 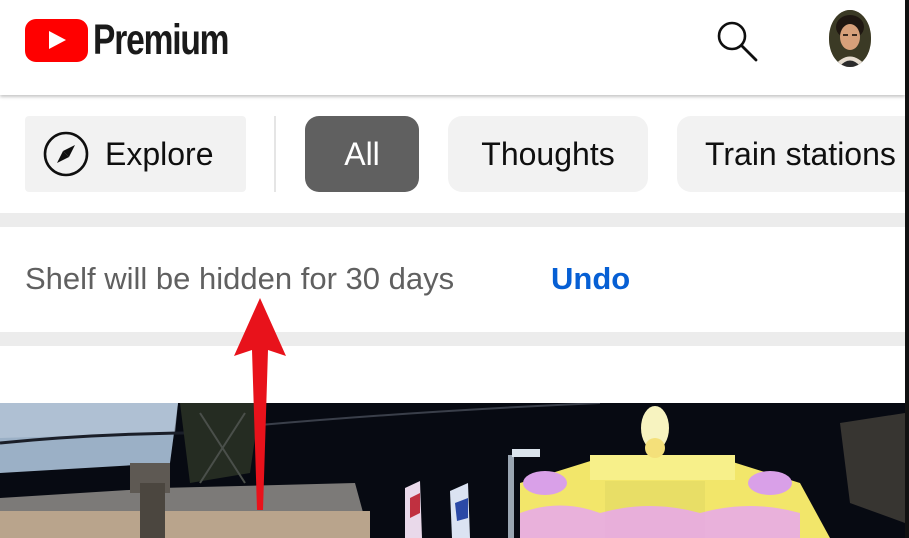 What do you see at coordinates (590, 279) in the screenshot?
I see `undo-button: Undo` at bounding box center [590, 279].